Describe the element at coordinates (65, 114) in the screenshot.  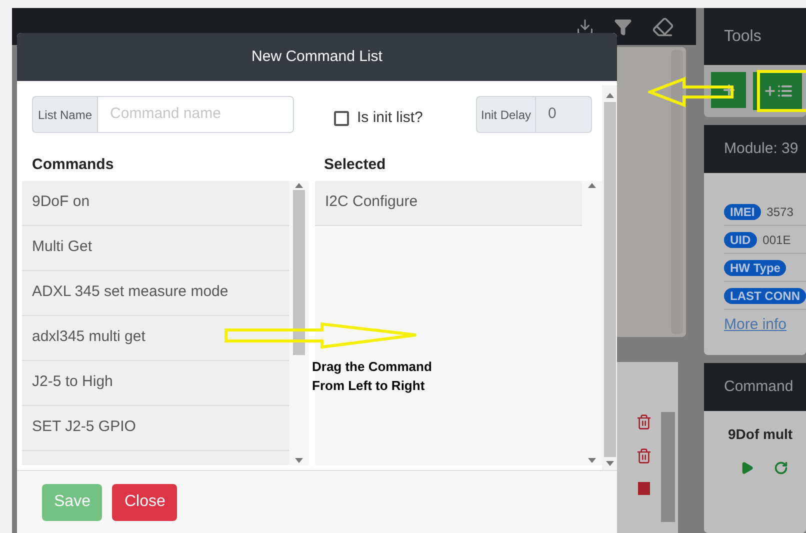
I see `list-name-label: List Name` at that location.